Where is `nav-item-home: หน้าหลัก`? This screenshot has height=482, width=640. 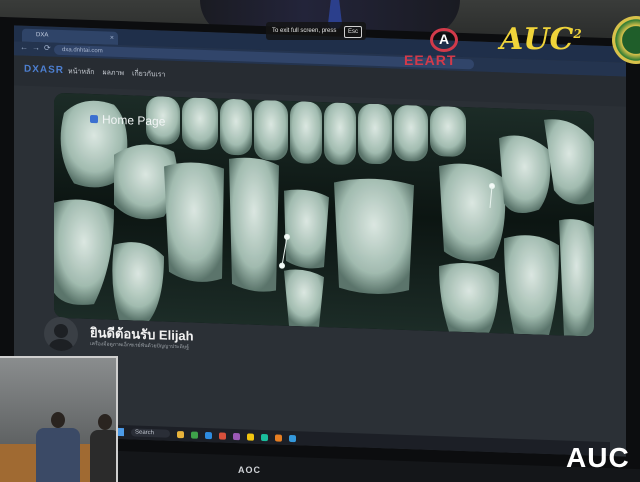
nav-item-home: หน้าหลัก is located at coordinates (81, 72).